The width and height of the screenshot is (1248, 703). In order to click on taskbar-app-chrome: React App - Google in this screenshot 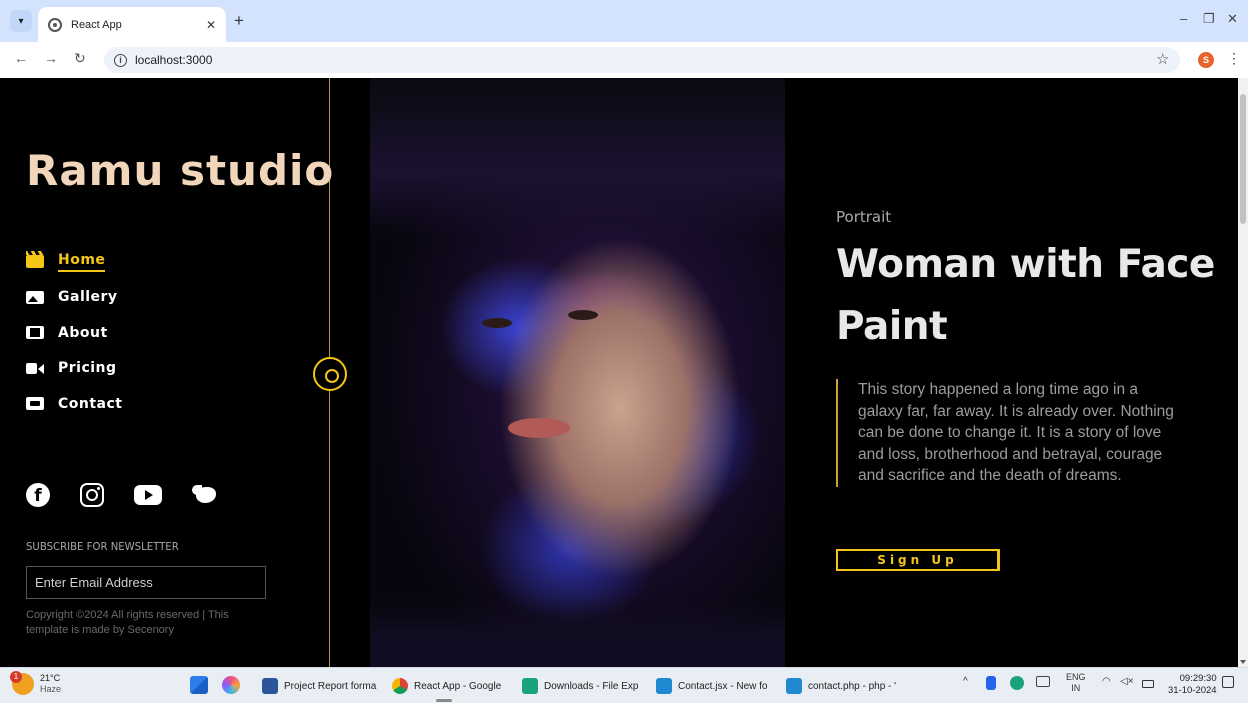, I will do `click(447, 688)`.